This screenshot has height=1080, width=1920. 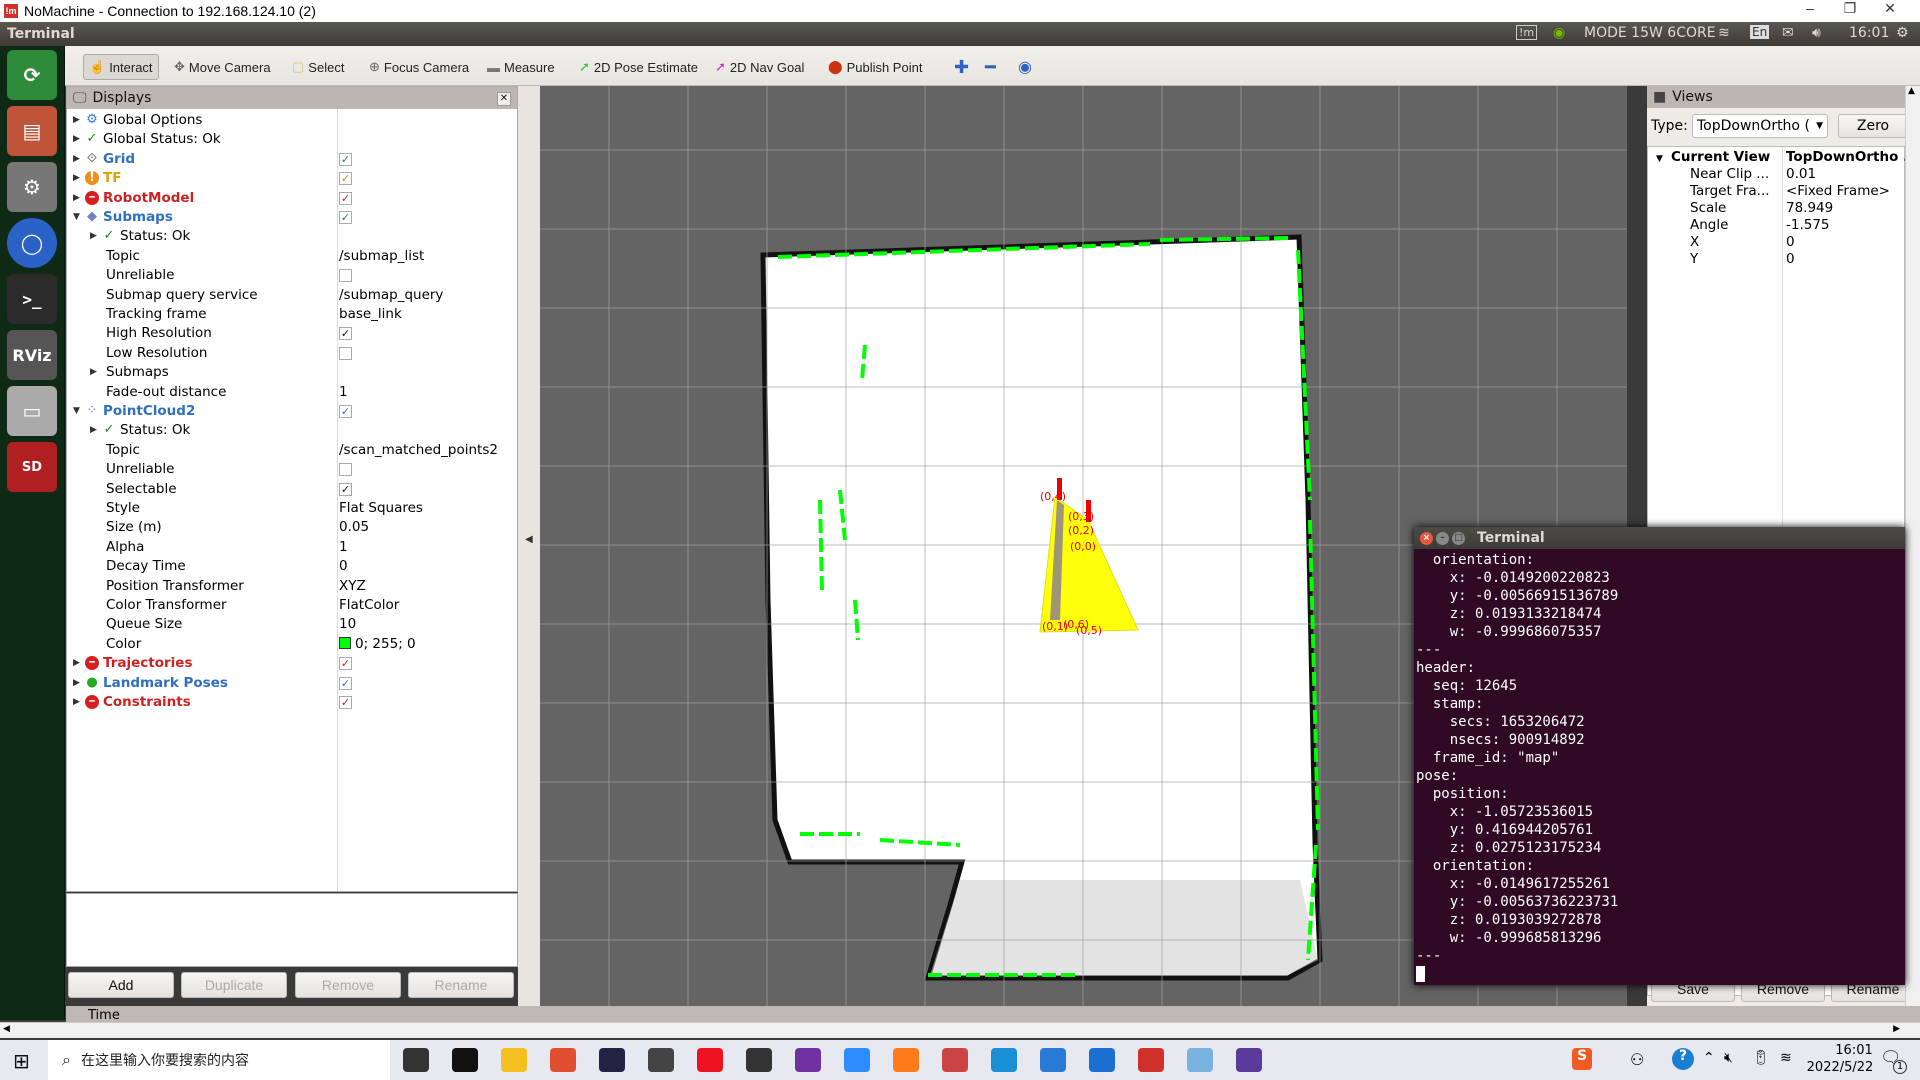 What do you see at coordinates (292, 198) in the screenshot?
I see `display-row: ▶ ━ RobotModel ✓` at bounding box center [292, 198].